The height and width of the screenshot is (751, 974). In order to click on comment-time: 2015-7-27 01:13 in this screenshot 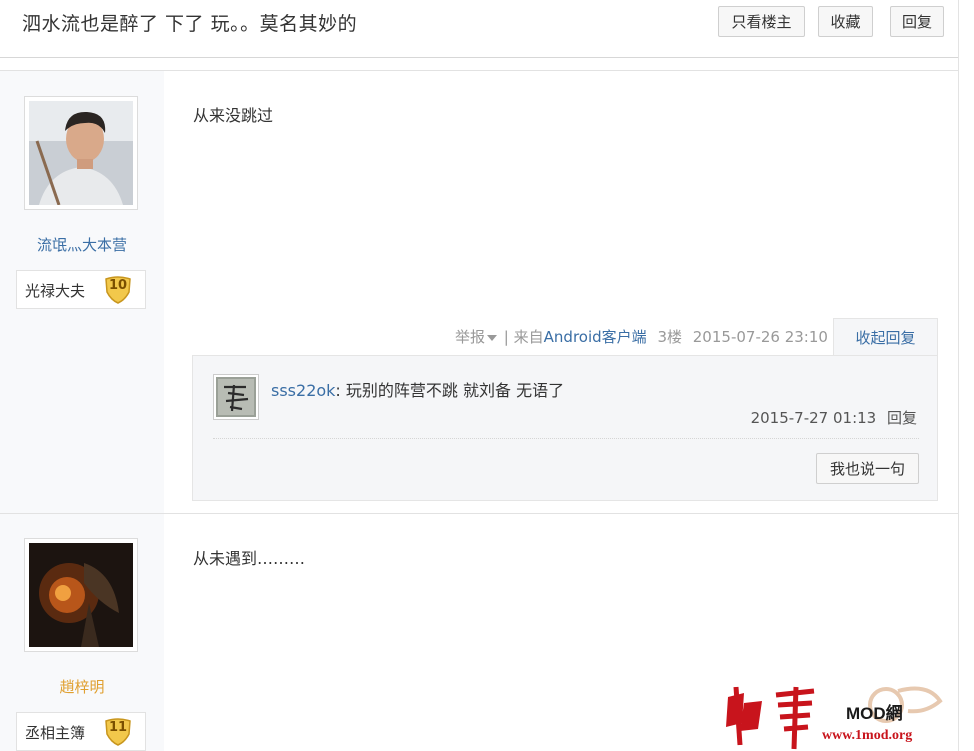, I will do `click(813, 418)`.